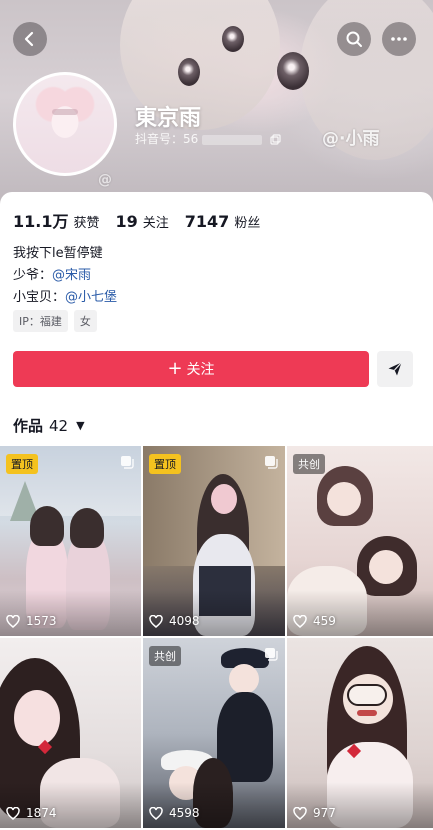 This screenshot has width=433, height=830. I want to click on video-thumbnail: 置顶 1573, so click(70, 541).